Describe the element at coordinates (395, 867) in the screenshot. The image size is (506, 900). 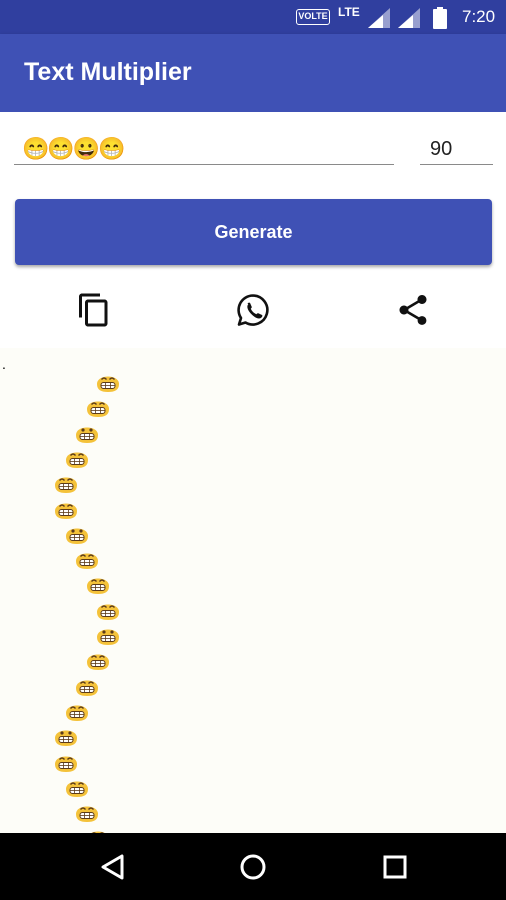
I see `recents-icon` at that location.